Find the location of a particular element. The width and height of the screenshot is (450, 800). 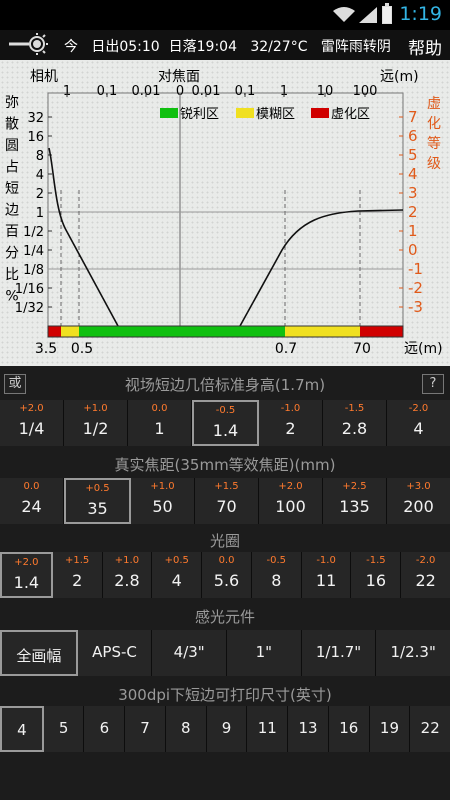

aperture-option: +1.0 2.8 is located at coordinates (127, 575).